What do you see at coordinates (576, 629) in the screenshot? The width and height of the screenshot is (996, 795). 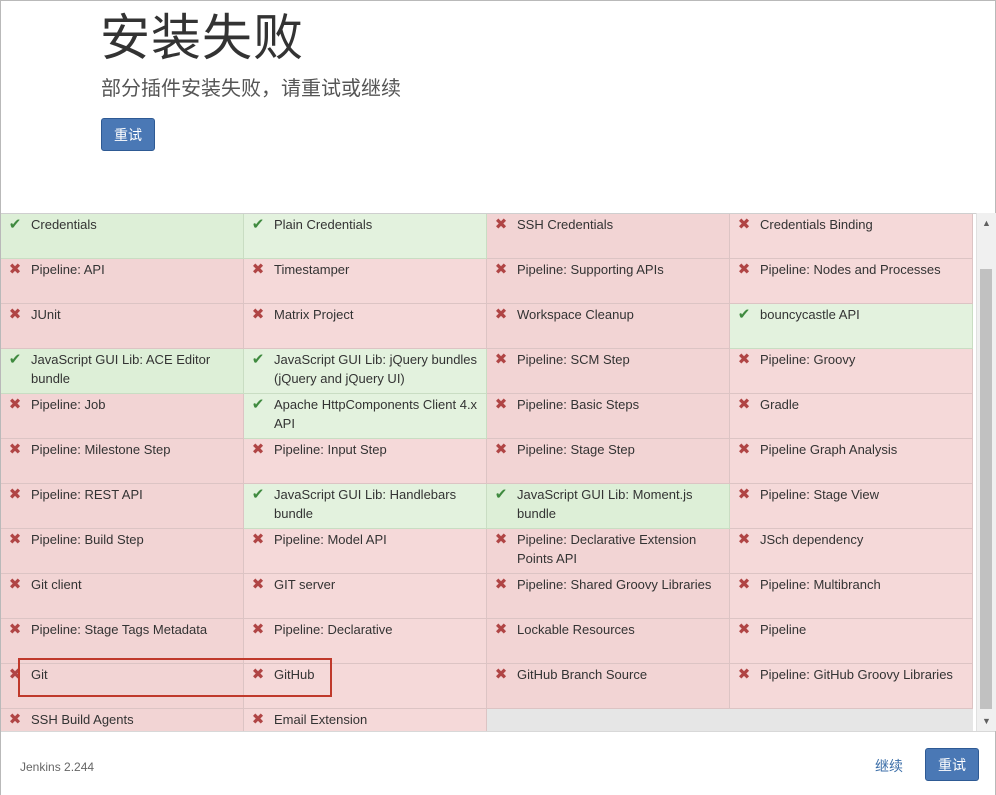 I see `plugin-name: Lockable Resources` at bounding box center [576, 629].